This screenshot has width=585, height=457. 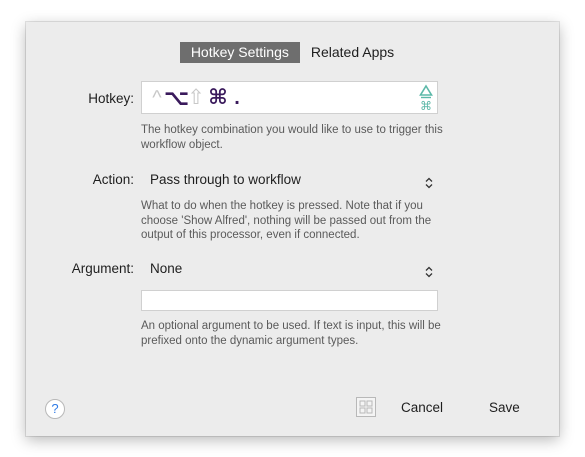 I want to click on help-button: ?, so click(x=55, y=409).